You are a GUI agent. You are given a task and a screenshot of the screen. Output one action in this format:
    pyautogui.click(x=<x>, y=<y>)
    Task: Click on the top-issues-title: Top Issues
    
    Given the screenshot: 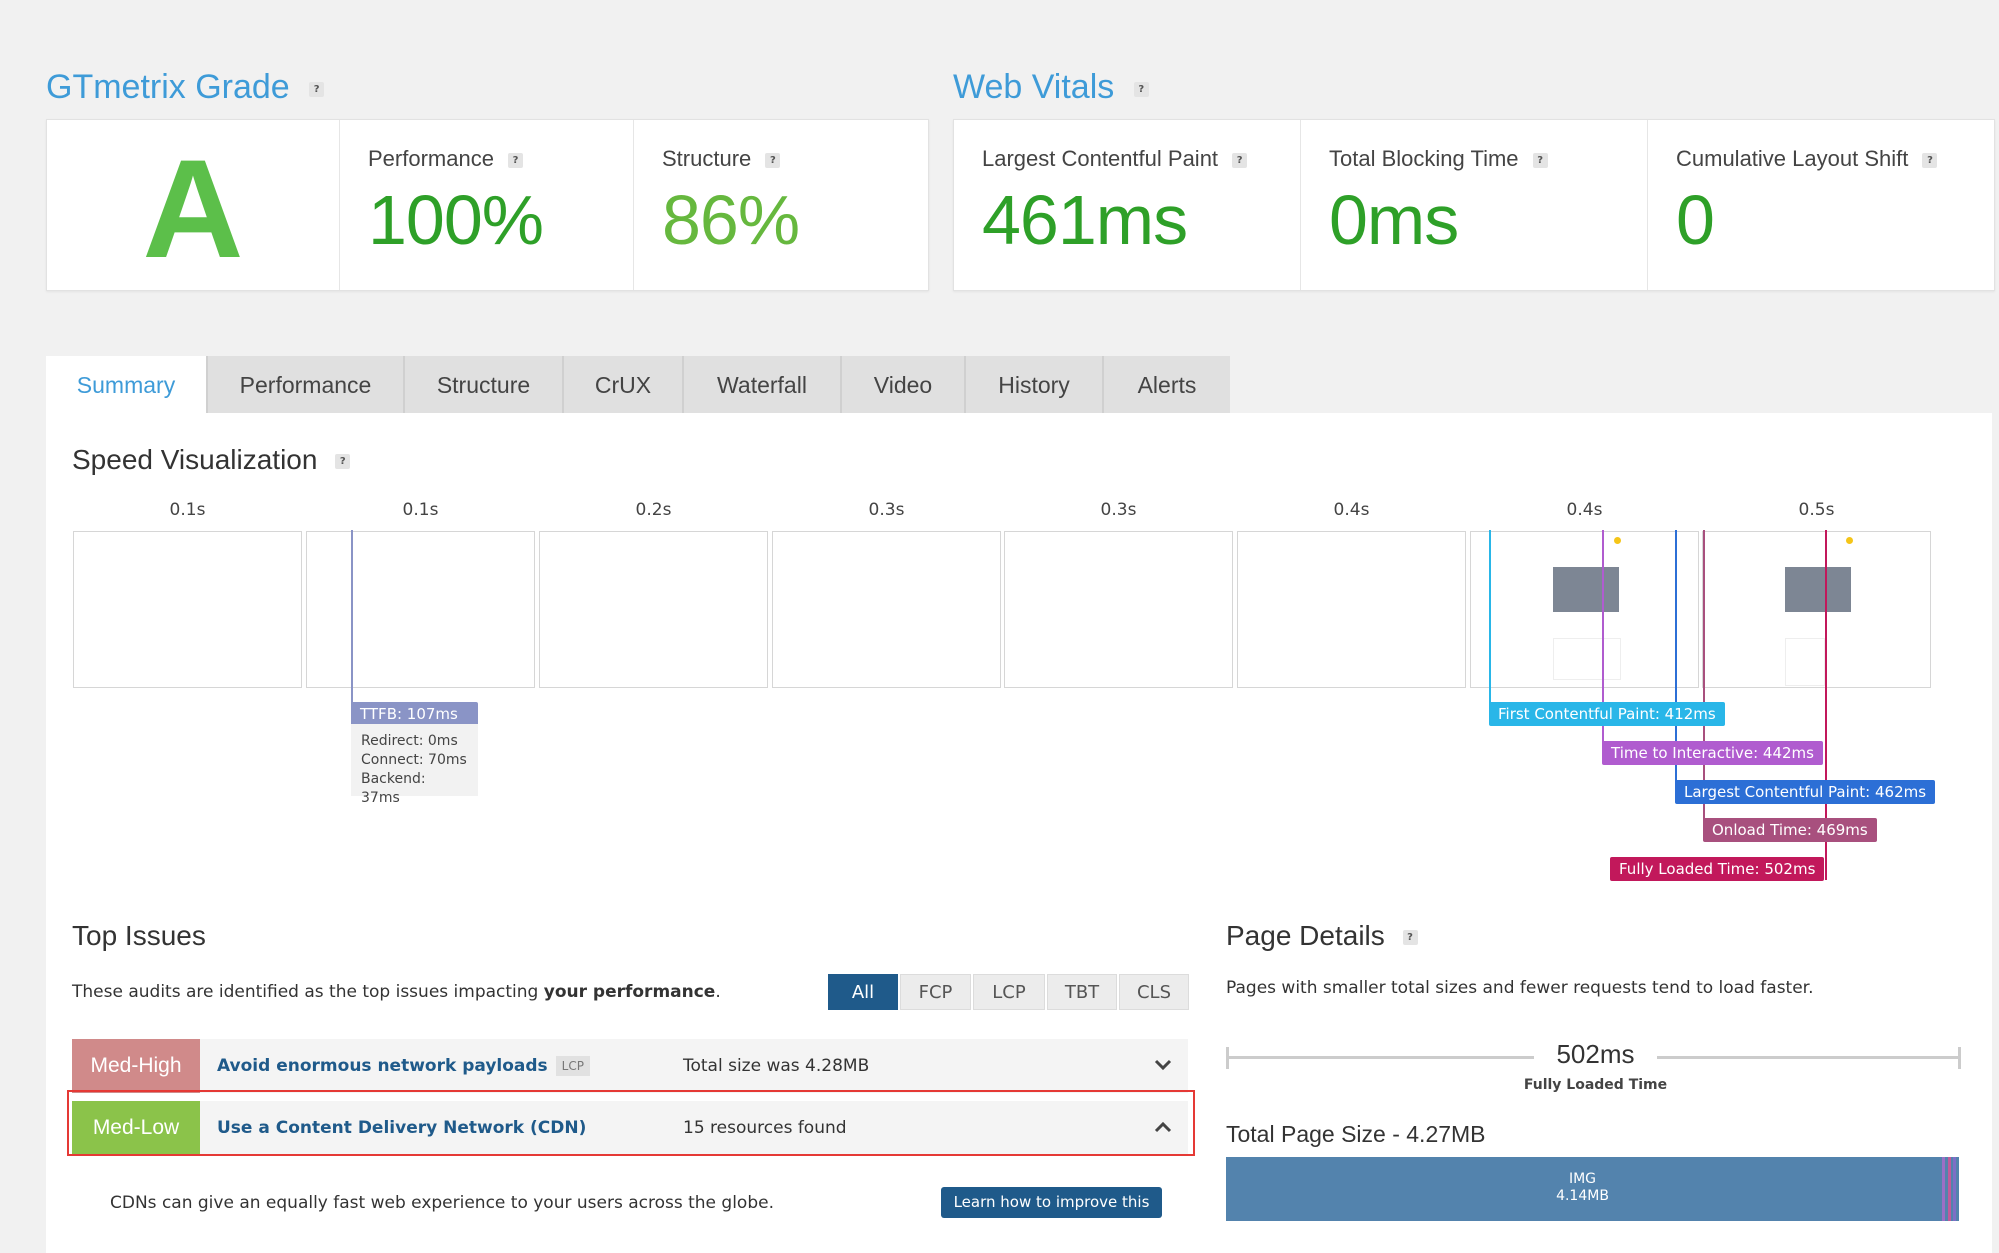 What is the action you would take?
    pyautogui.click(x=139, y=935)
    